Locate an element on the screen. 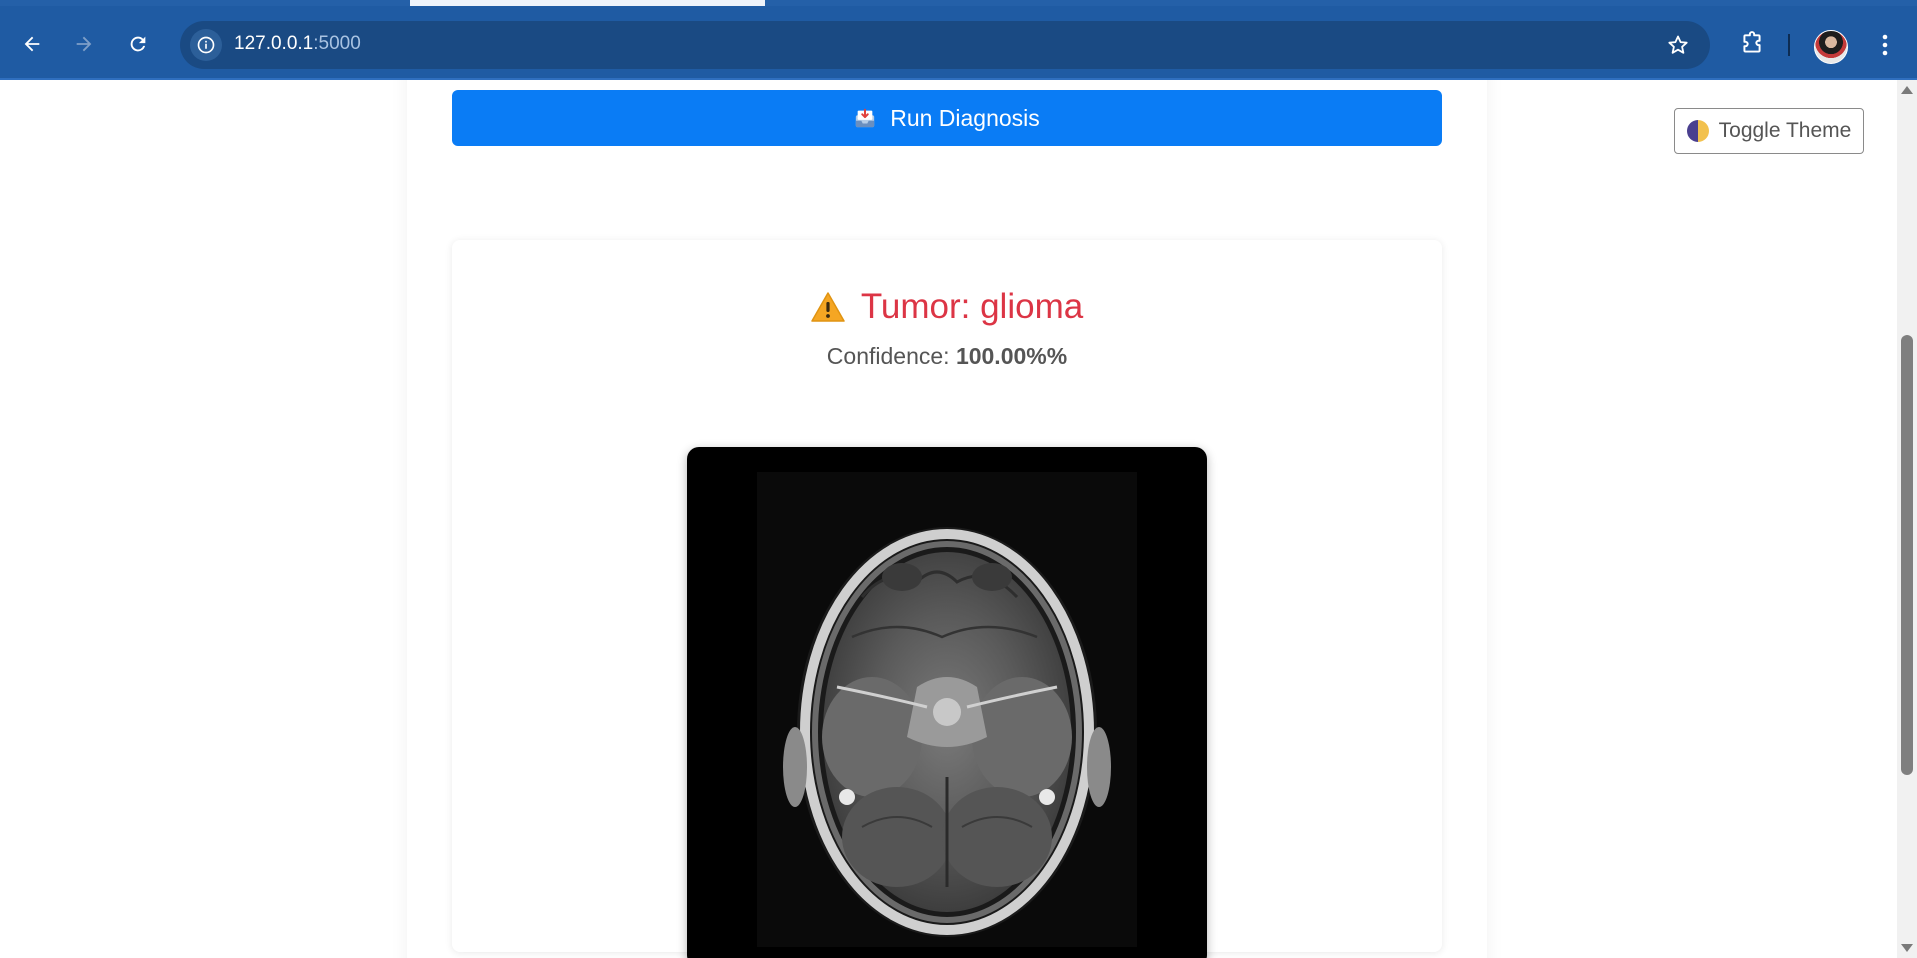 The width and height of the screenshot is (1917, 958). reload-button is located at coordinates (138, 44).